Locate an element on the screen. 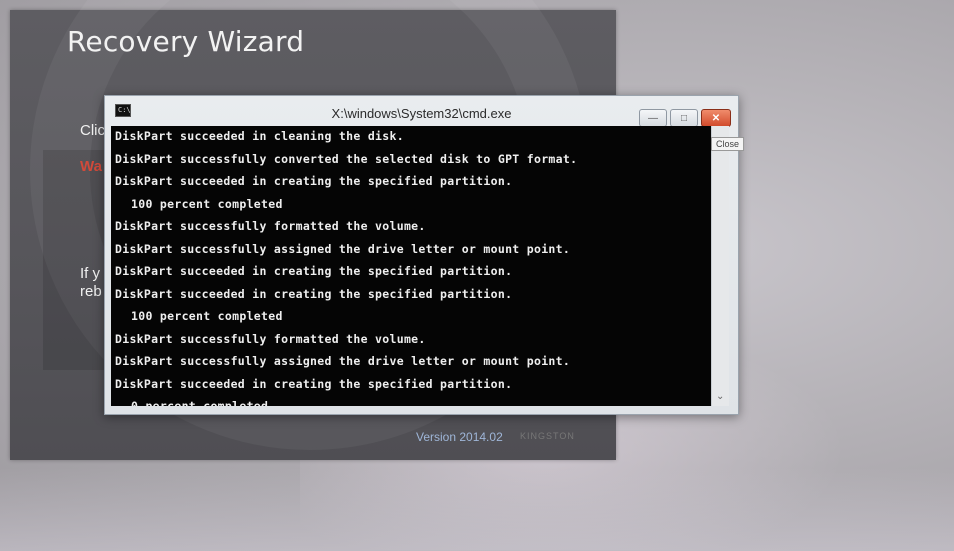 This screenshot has height=551, width=954. close-icon: ✕ is located at coordinates (716, 118).